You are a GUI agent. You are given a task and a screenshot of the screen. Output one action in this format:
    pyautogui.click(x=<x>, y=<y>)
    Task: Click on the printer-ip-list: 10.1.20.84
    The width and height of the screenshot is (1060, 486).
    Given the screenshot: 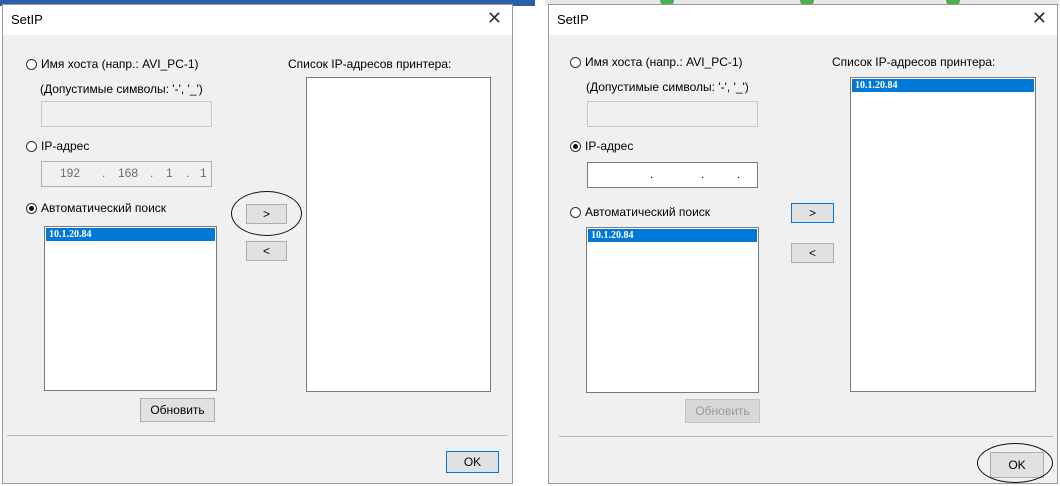 What is the action you would take?
    pyautogui.click(x=943, y=234)
    